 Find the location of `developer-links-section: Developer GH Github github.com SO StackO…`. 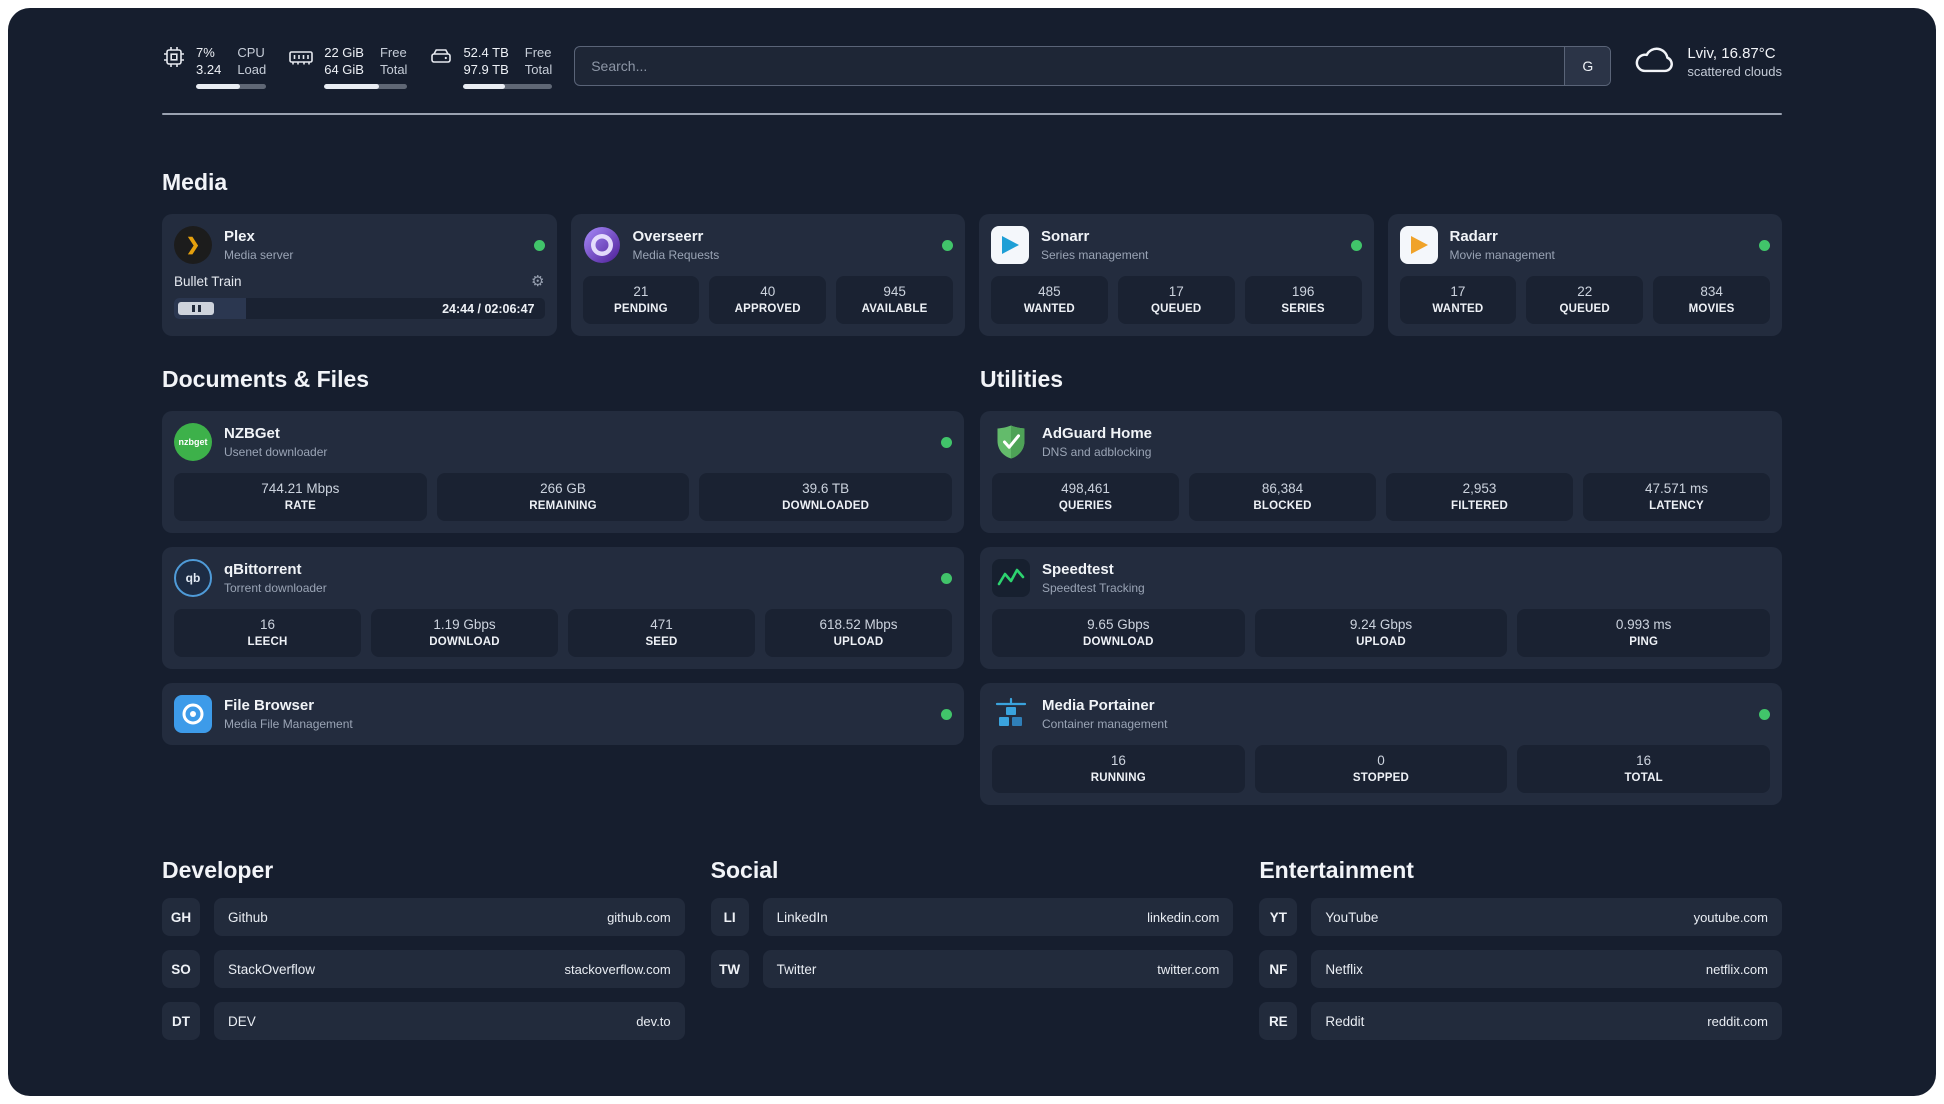

developer-links-section: Developer GH Github github.com SO StackO… is located at coordinates (423, 948).